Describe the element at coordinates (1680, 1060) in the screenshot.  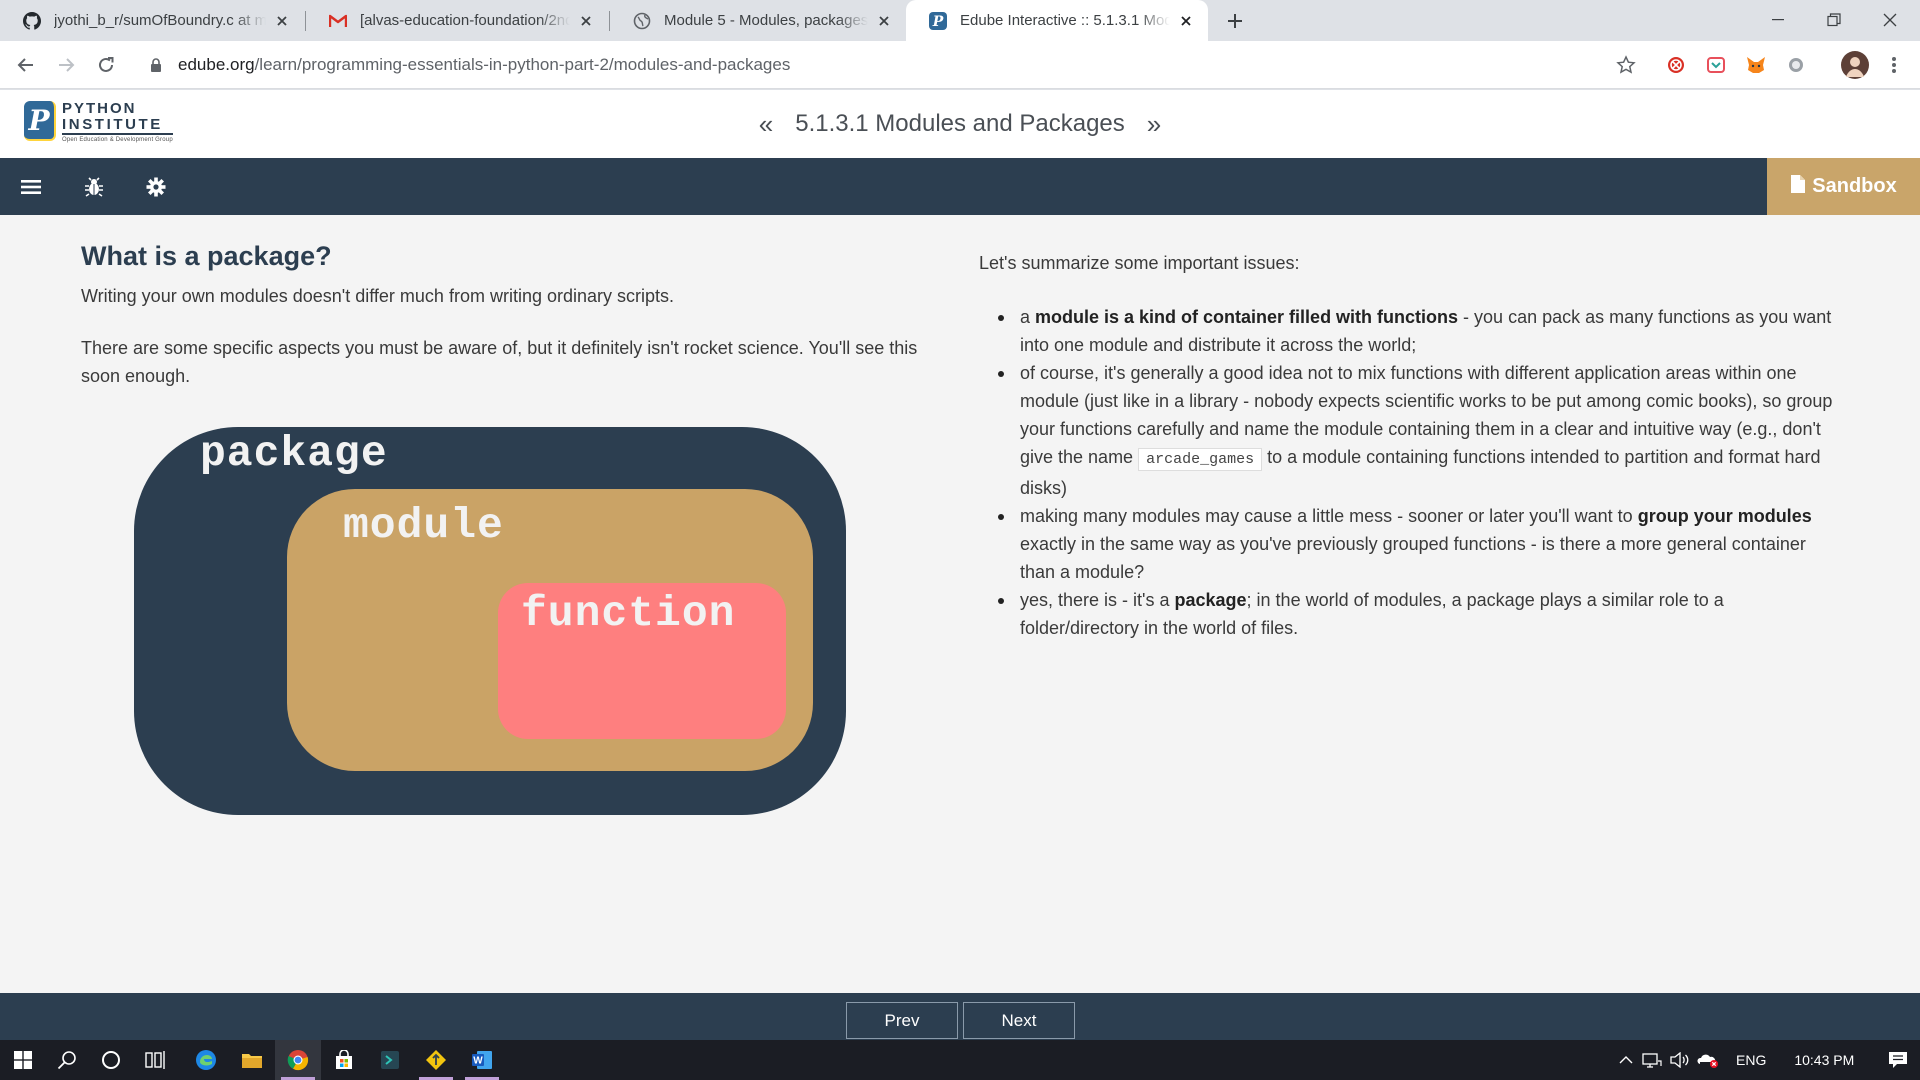
I see `volume-icon` at that location.